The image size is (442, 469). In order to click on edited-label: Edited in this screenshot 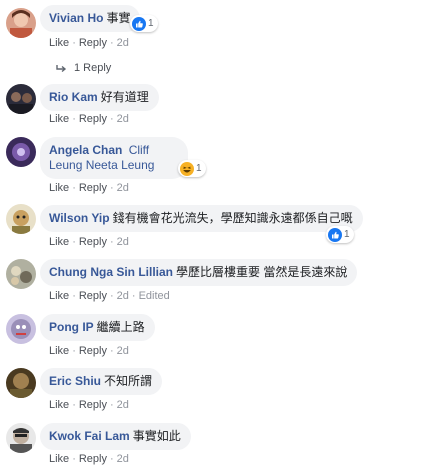, I will do `click(154, 296)`.